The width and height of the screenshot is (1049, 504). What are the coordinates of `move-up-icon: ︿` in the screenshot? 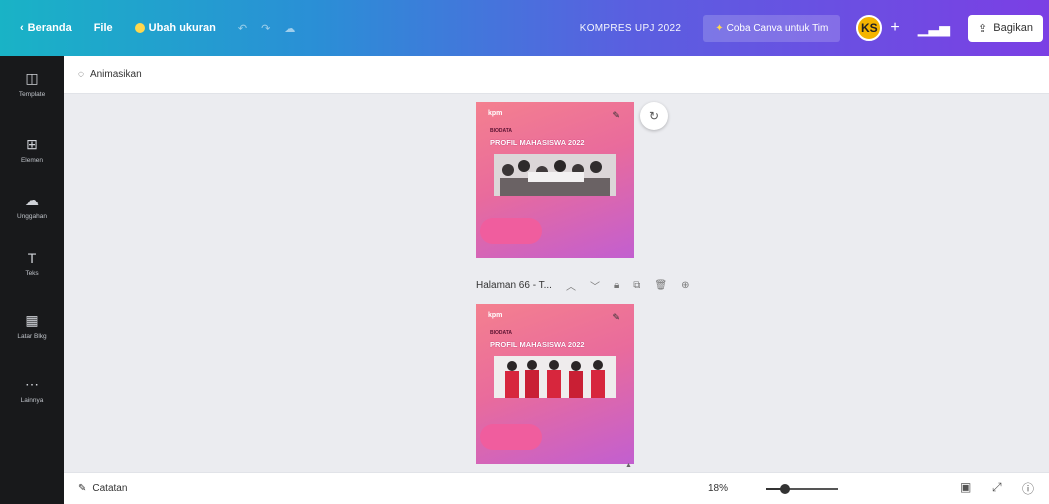 It's located at (571, 285).